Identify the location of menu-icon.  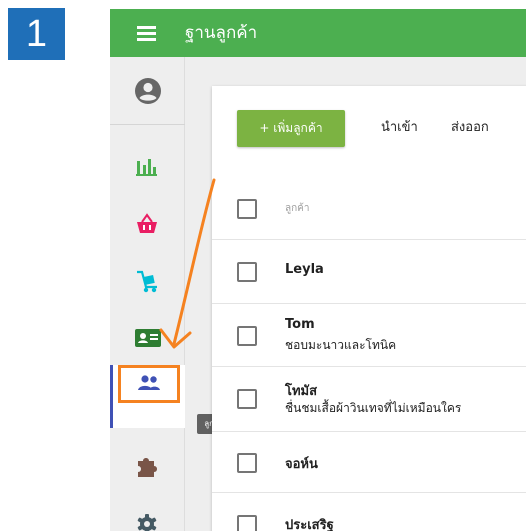
(146, 33).